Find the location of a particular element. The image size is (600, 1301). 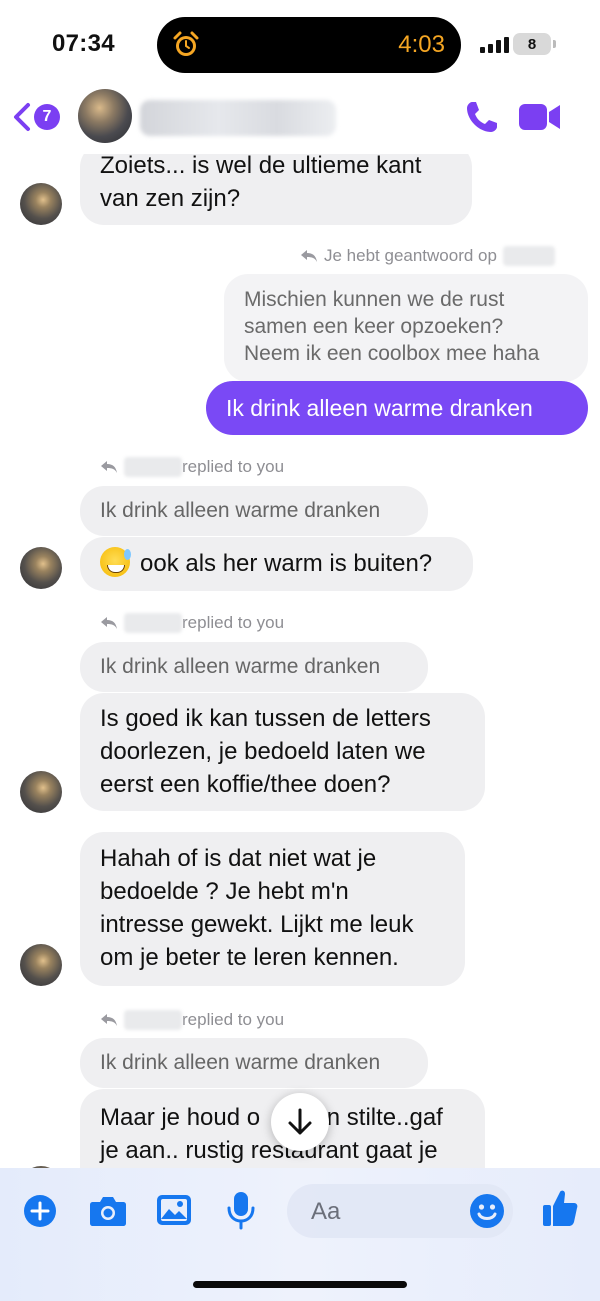

back-button: 7 is located at coordinates (36, 117).